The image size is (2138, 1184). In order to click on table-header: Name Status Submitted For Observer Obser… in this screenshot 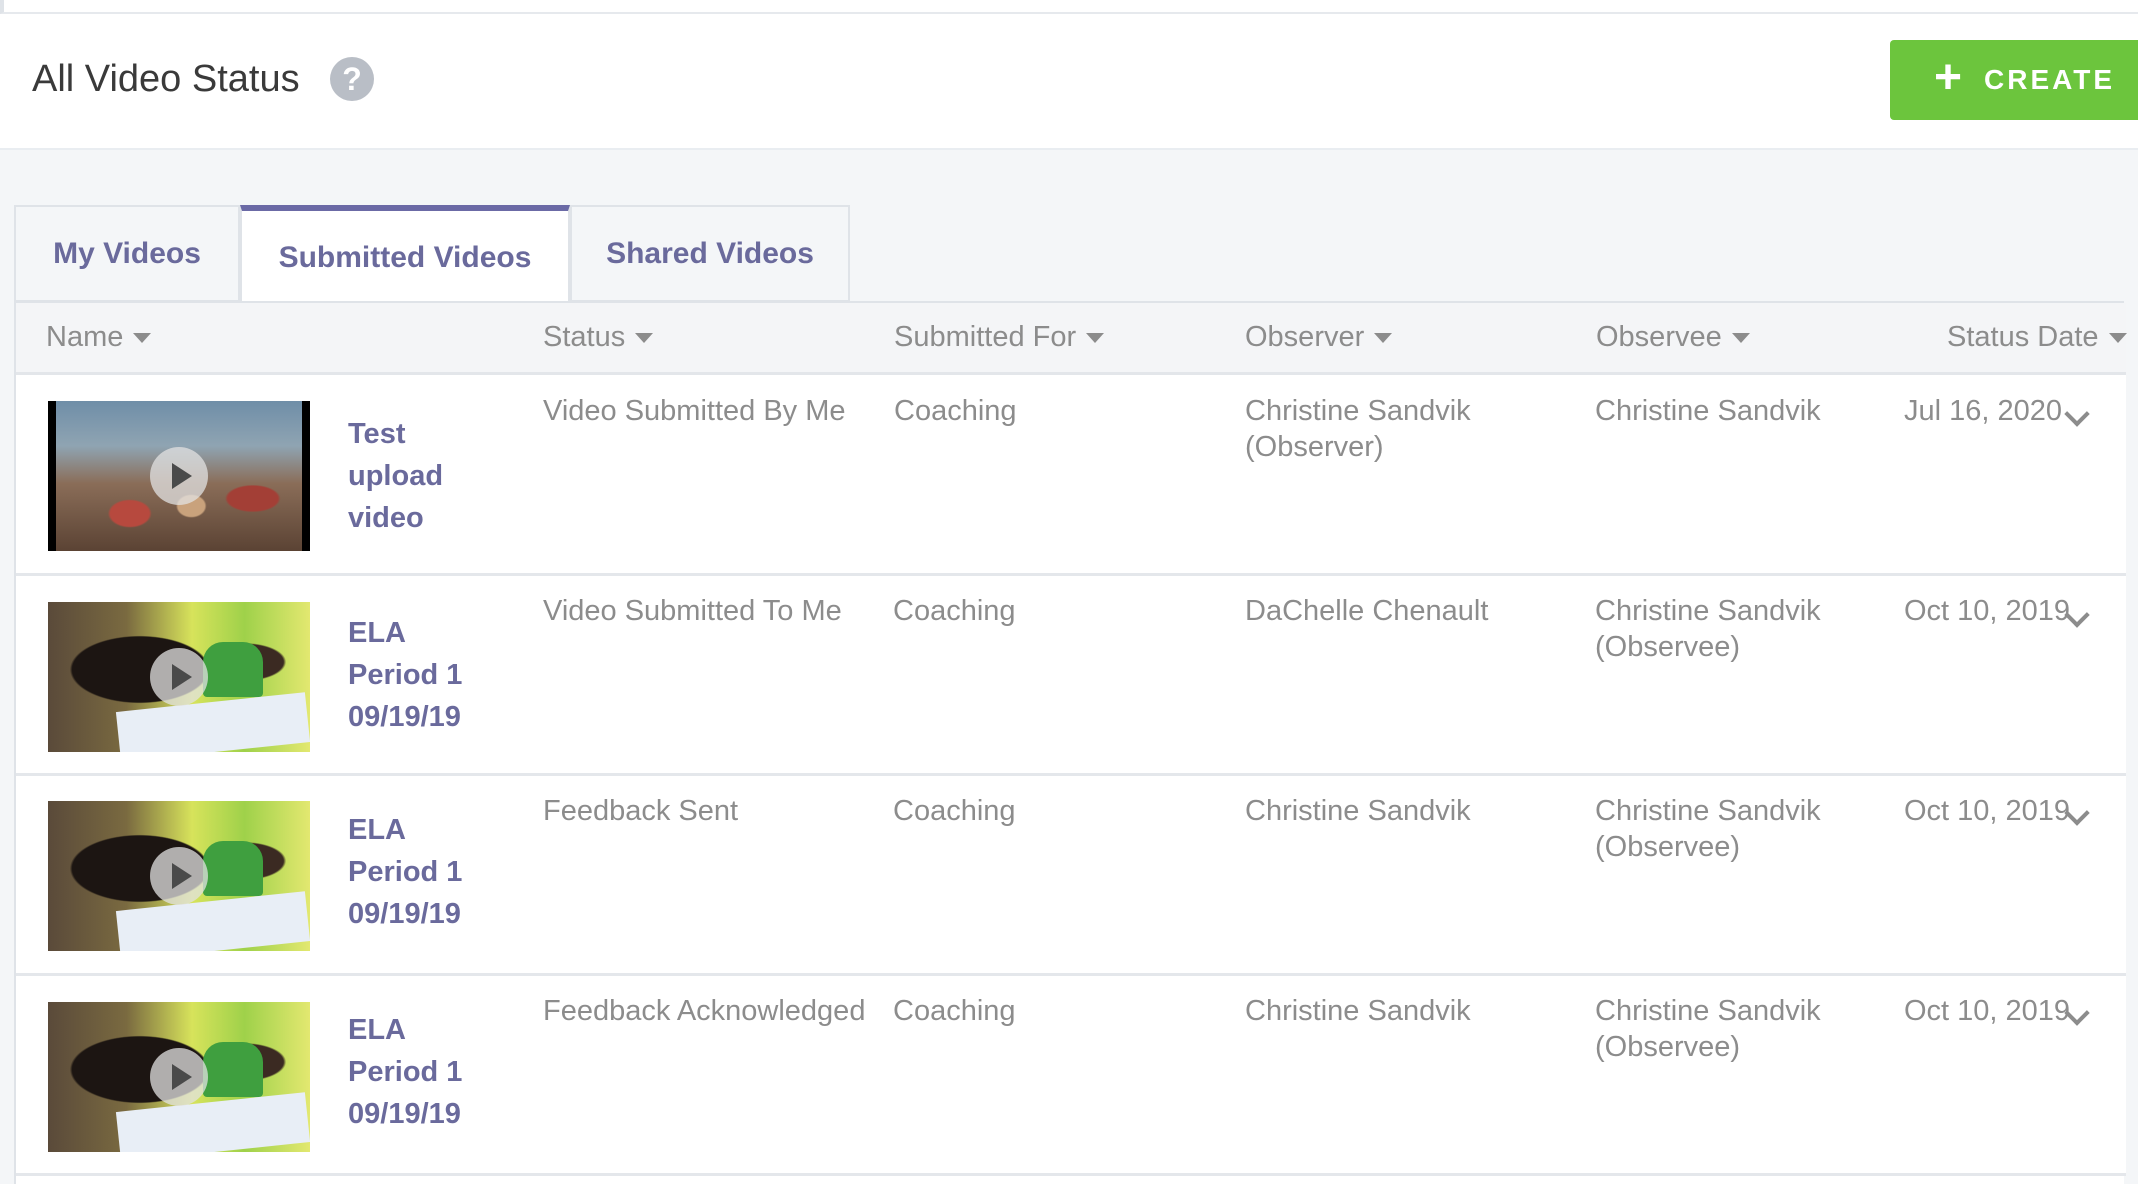, I will do `click(1071, 339)`.